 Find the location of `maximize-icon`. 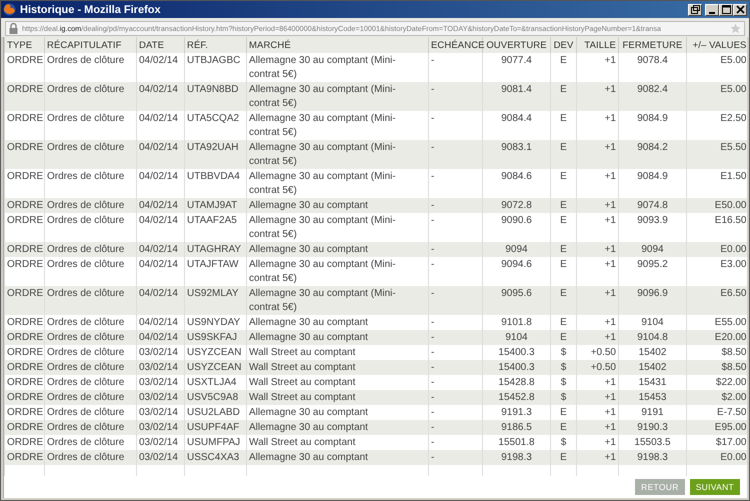

maximize-icon is located at coordinates (726, 10).